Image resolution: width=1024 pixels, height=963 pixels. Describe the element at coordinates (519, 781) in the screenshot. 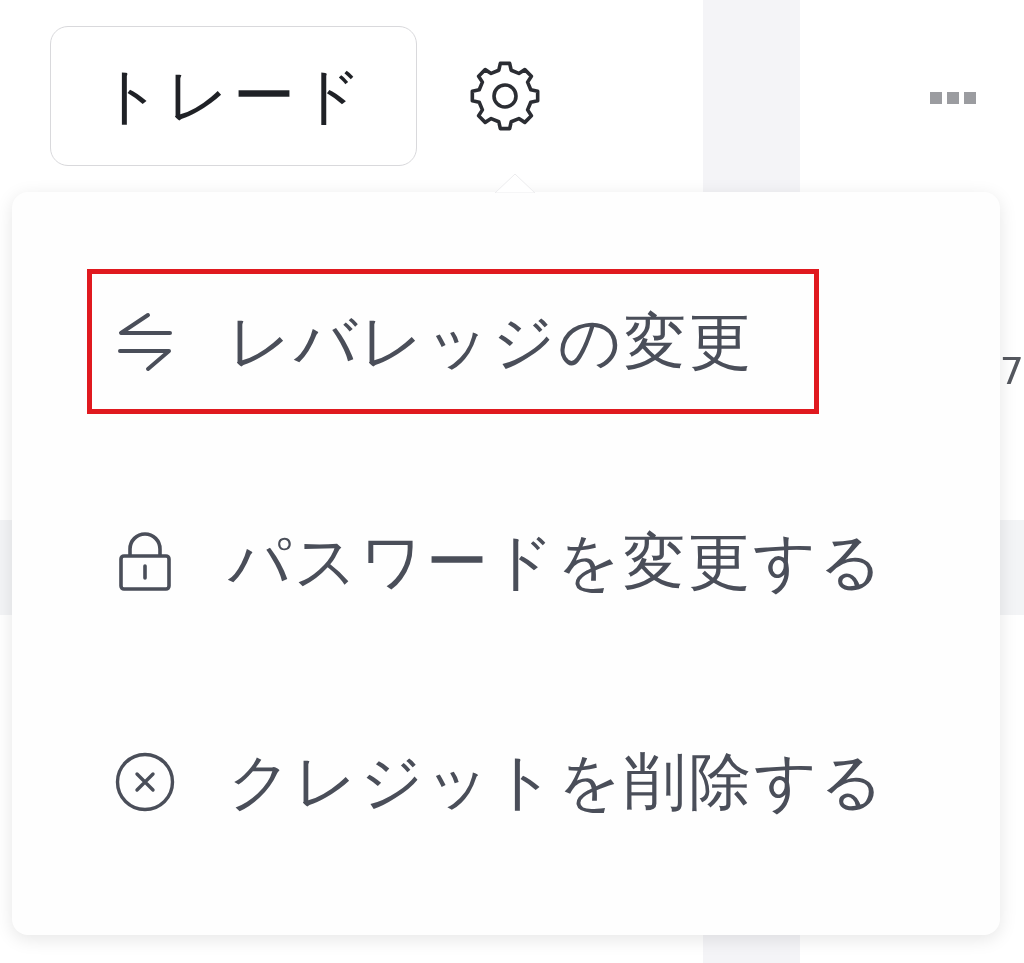

I see `menu-item: クレジットを削除する` at that location.